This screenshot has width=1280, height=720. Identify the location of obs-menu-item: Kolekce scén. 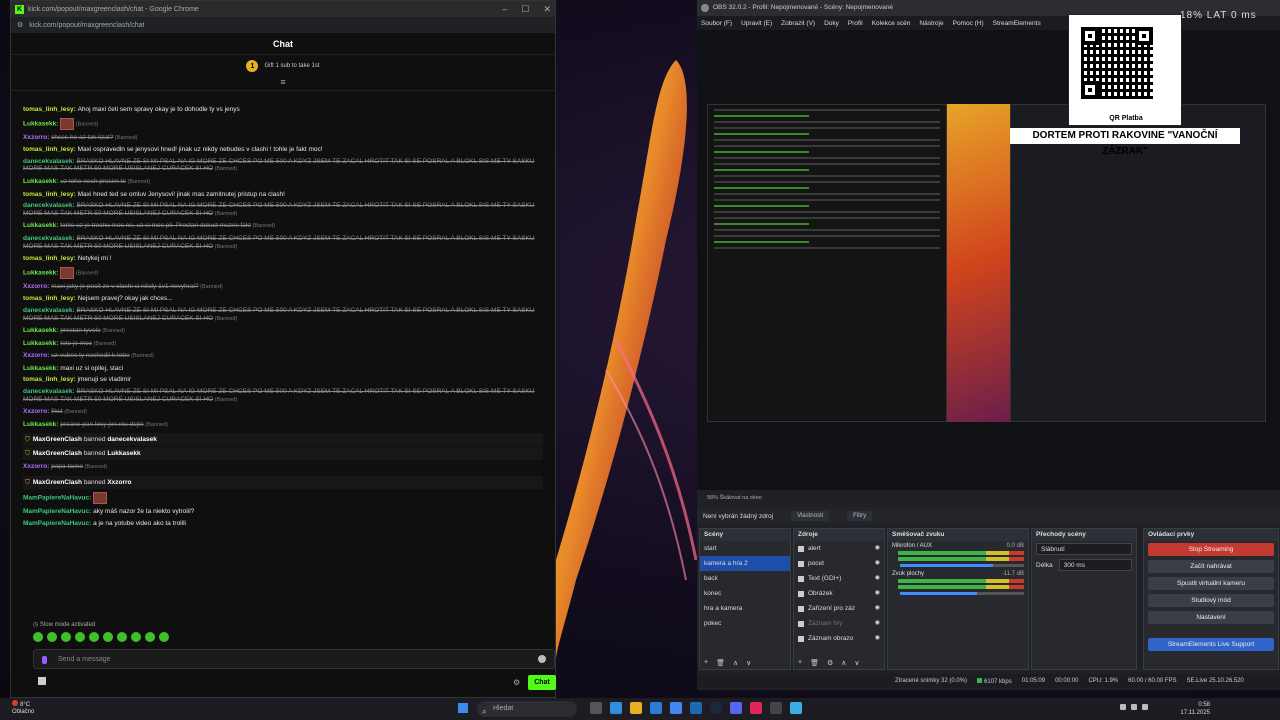
(891, 23).